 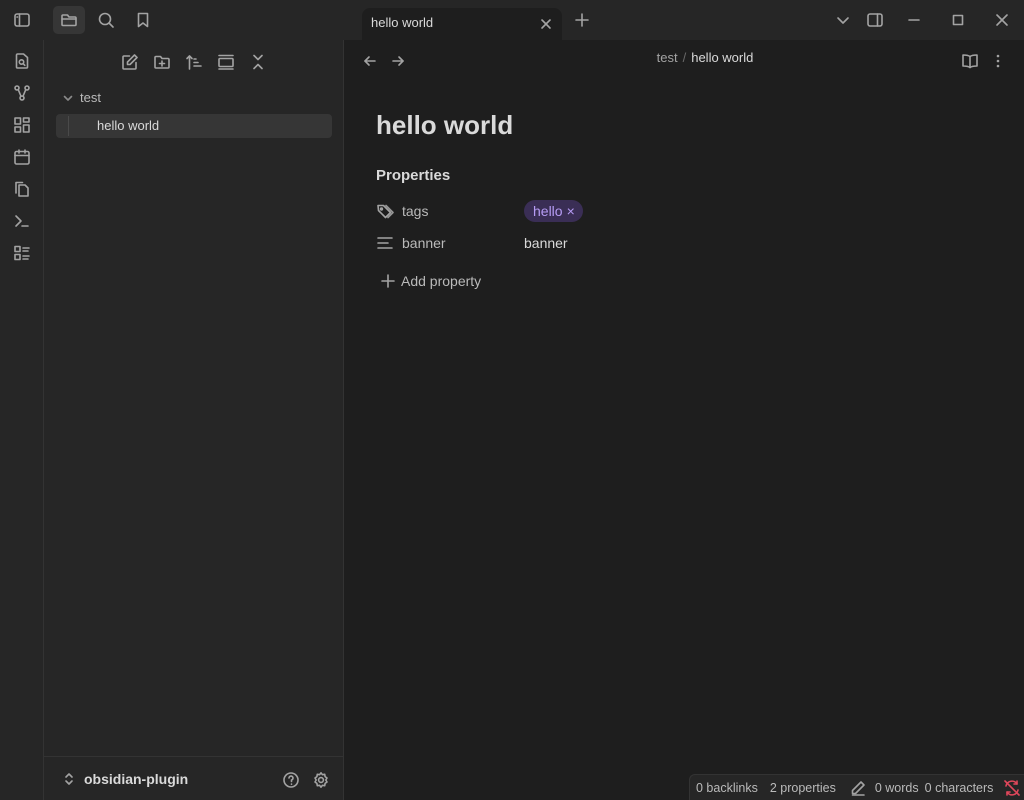 I want to click on folder-icon, so click(x=69, y=20).